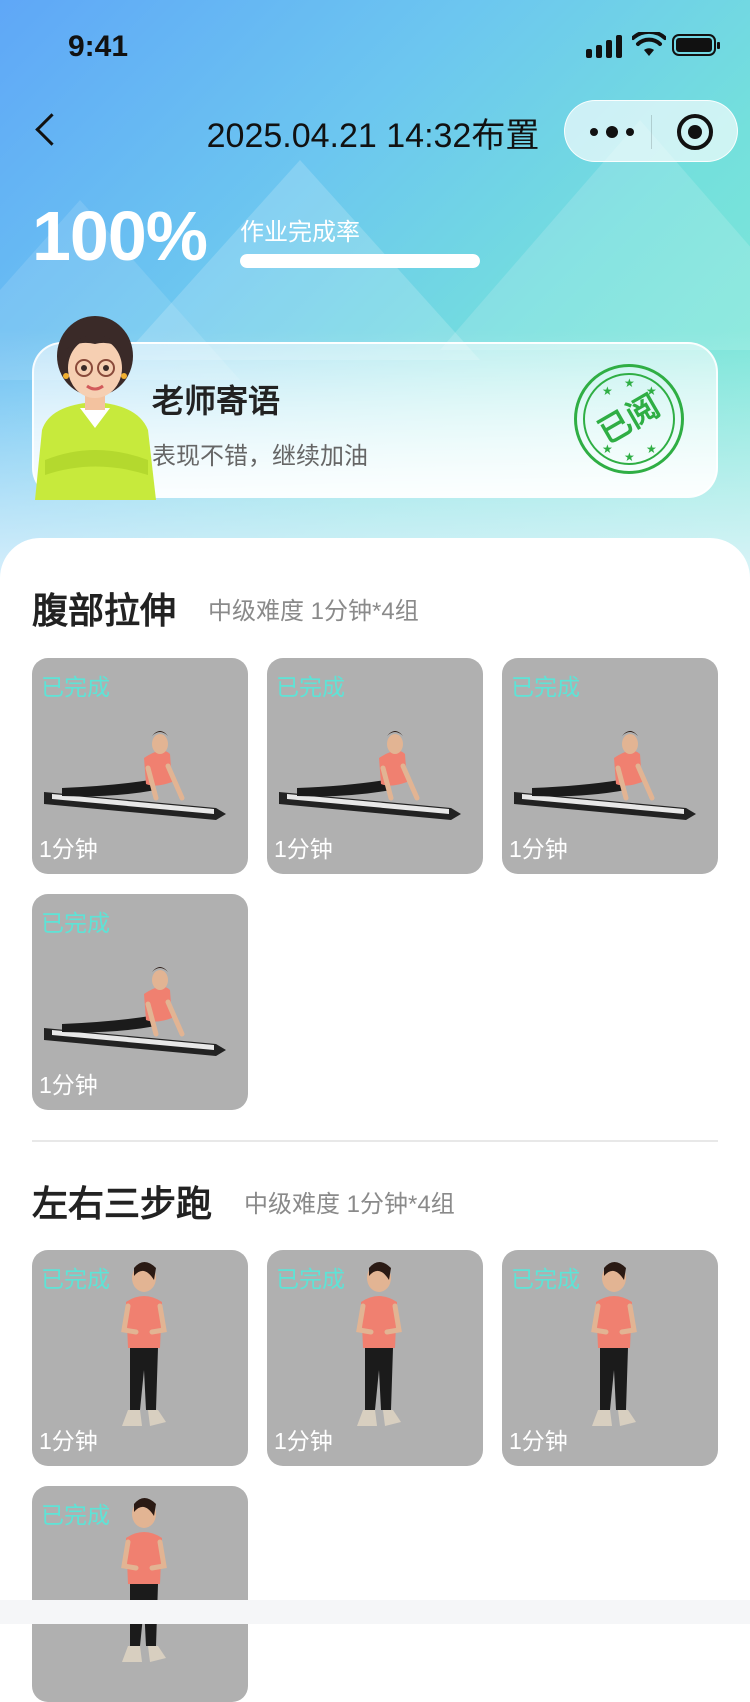 The height and width of the screenshot is (1702, 750). What do you see at coordinates (696, 45) in the screenshot?
I see `battery-icon` at bounding box center [696, 45].